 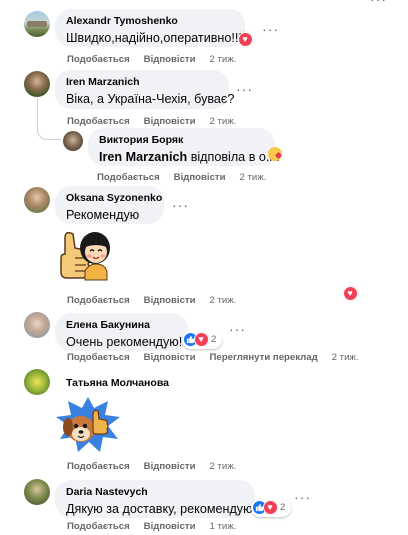 I want to click on comment-text: Очень рекомендую!, so click(x=124, y=342).